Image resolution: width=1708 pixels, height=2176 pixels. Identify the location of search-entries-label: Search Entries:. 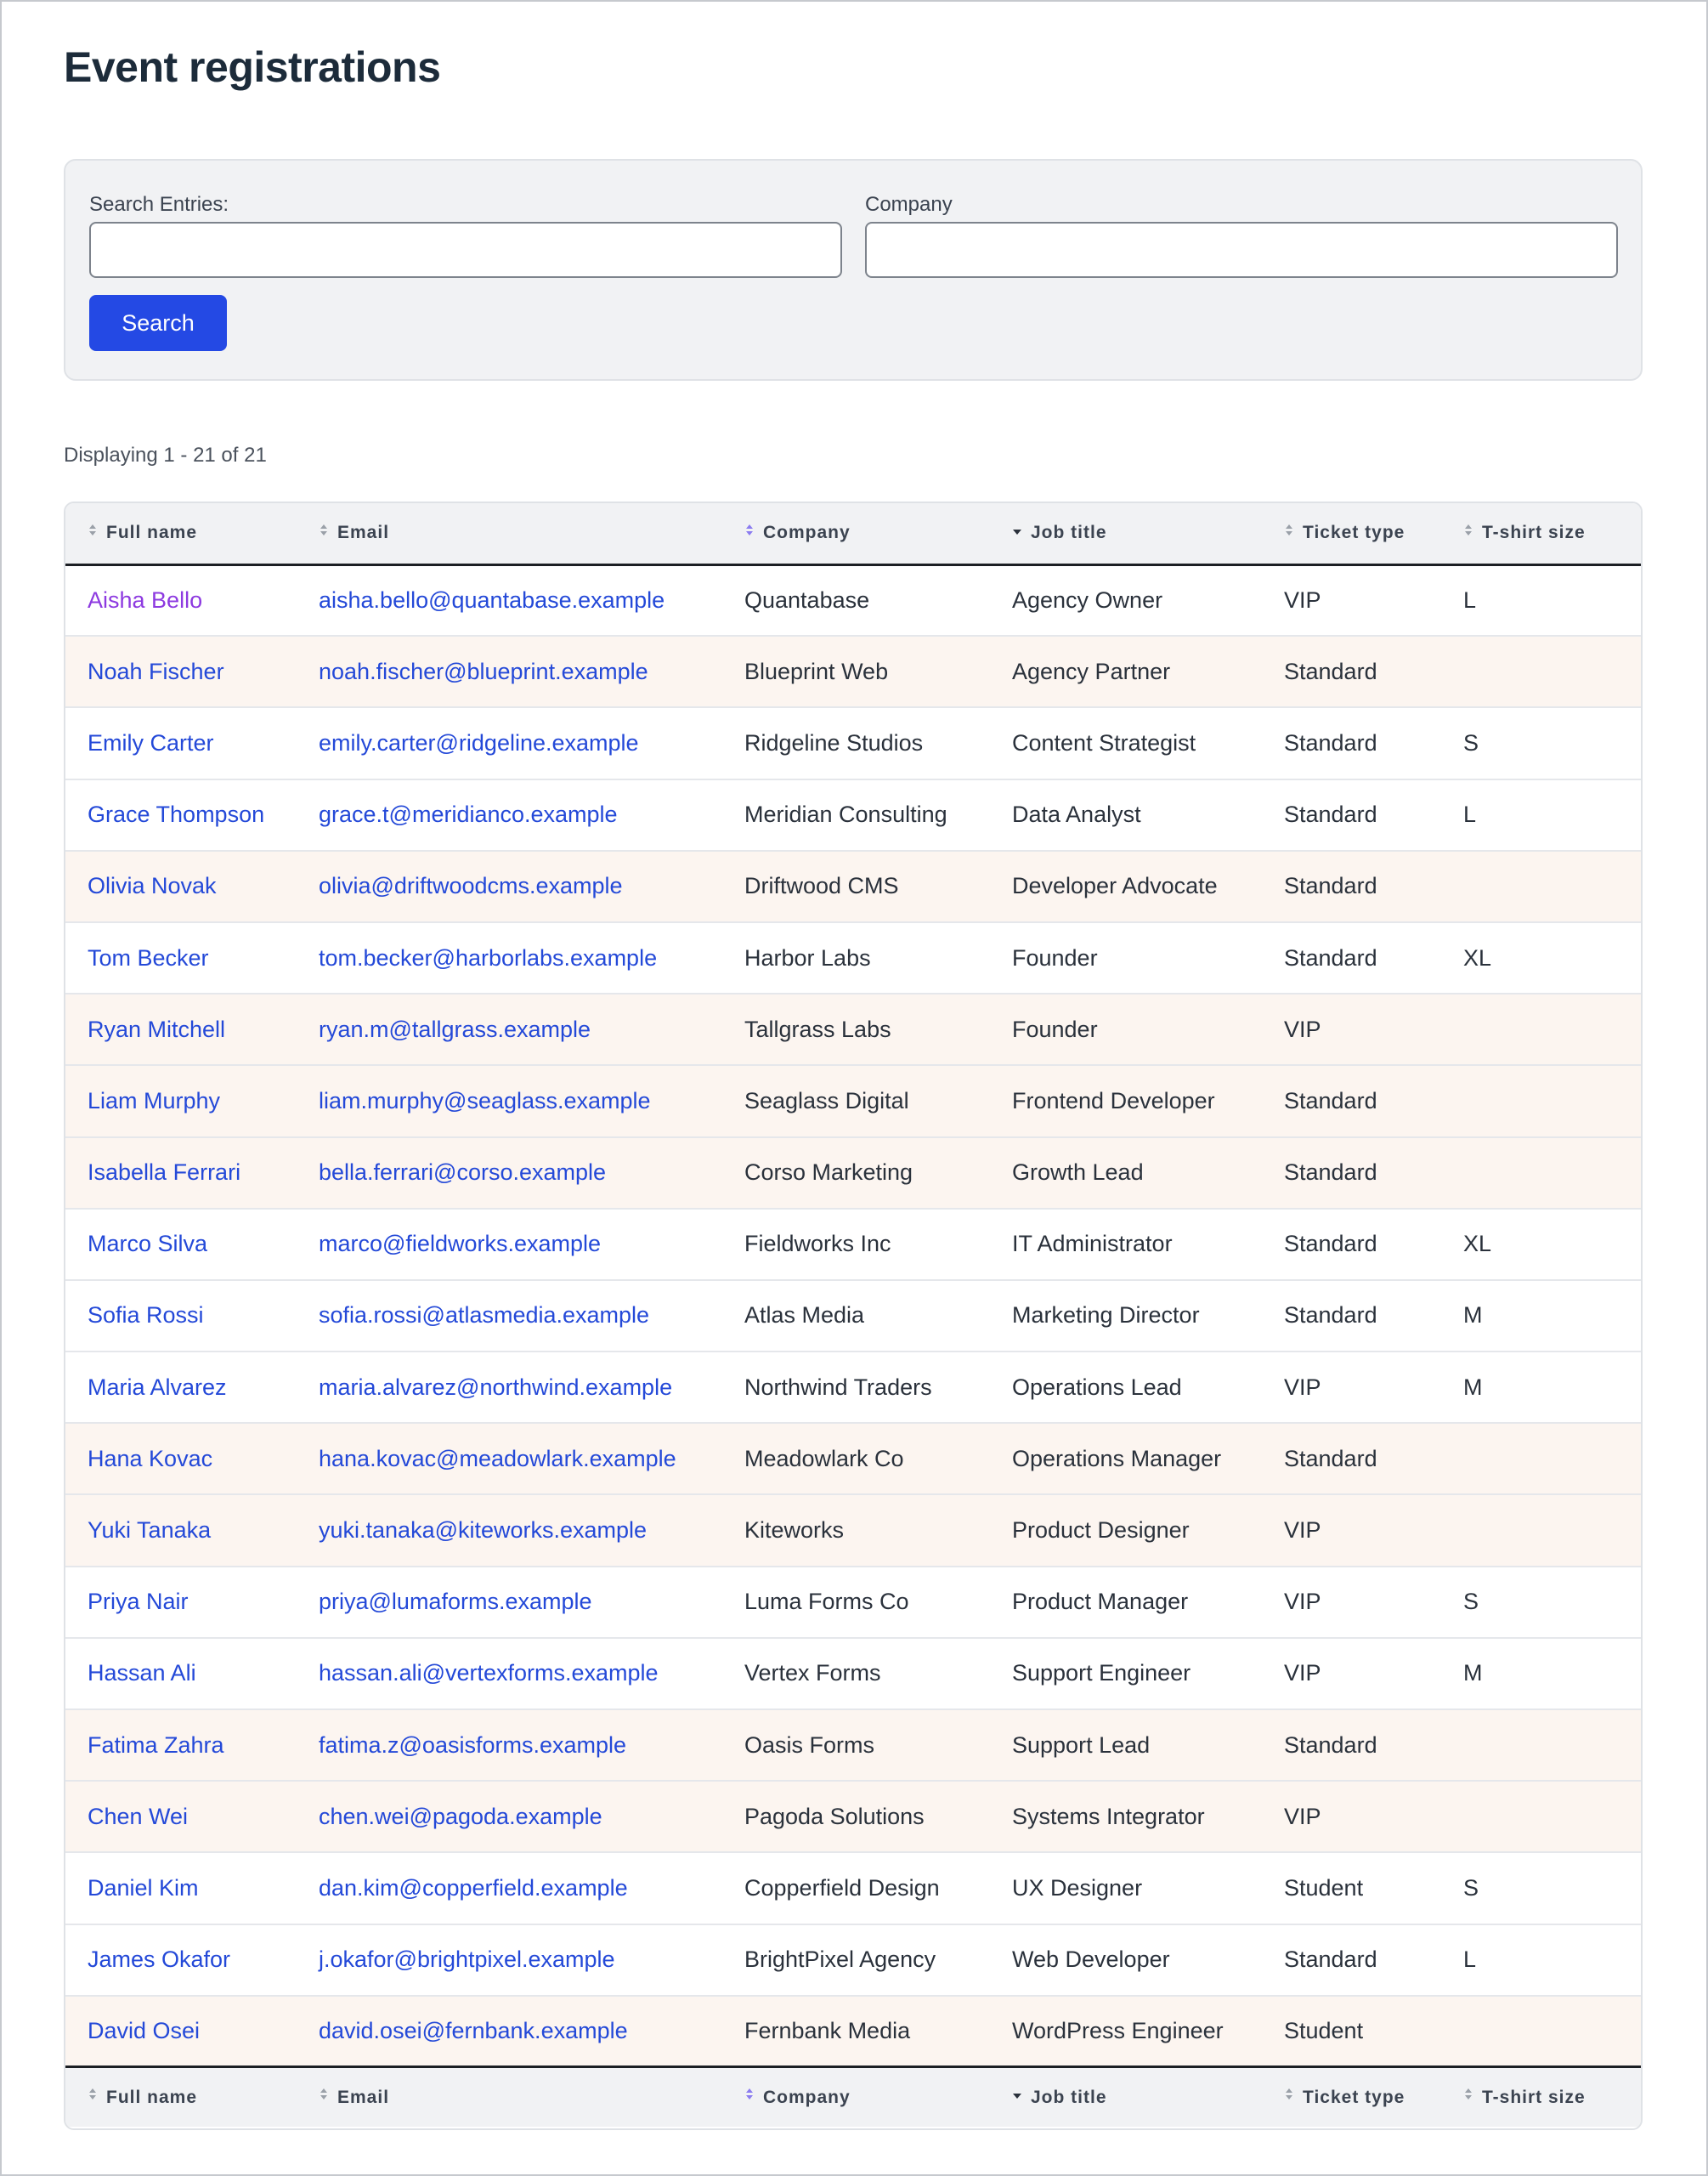
(159, 204).